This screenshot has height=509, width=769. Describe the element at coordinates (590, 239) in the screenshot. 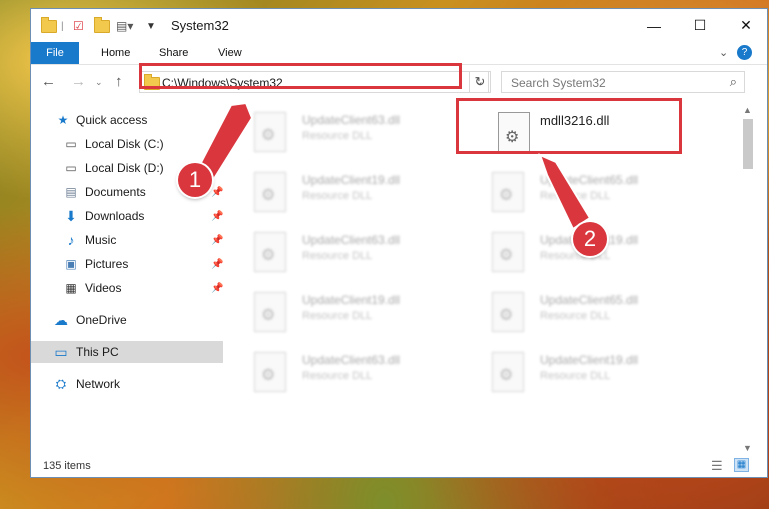

I see `step-2-badge: 2` at that location.